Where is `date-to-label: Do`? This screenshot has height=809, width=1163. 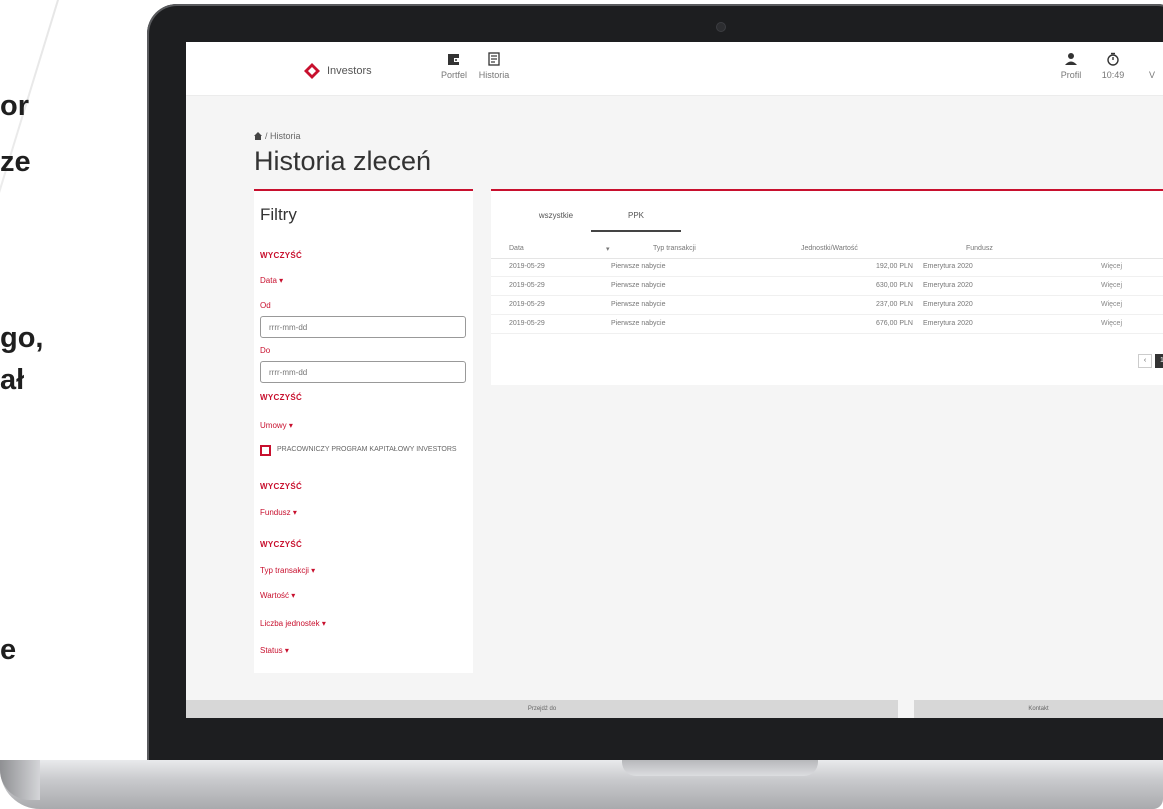 date-to-label: Do is located at coordinates (265, 350).